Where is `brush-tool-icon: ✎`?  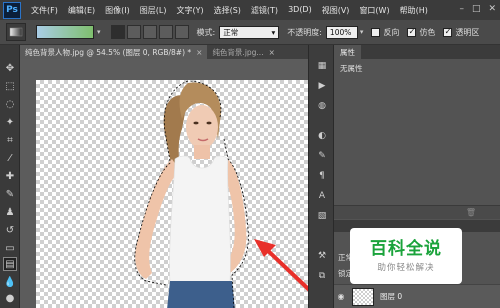 brush-tool-icon: ✎ is located at coordinates (10, 194).